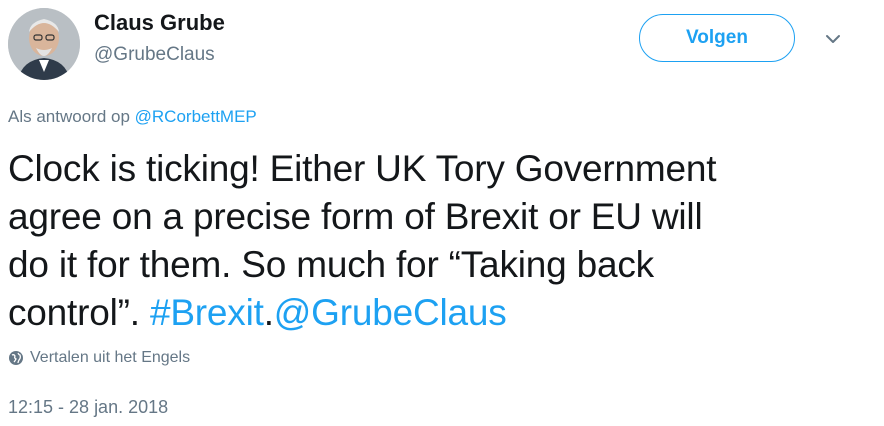  What do you see at coordinates (268, 312) in the screenshot?
I see `tweet-text-segment: .` at bounding box center [268, 312].